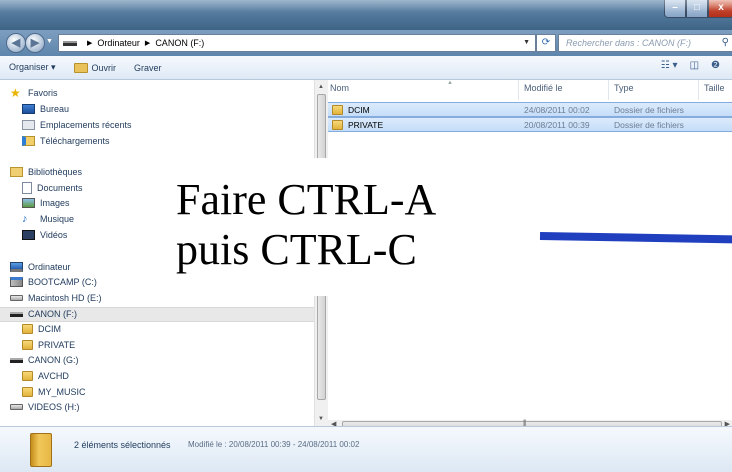 The image size is (732, 472). What do you see at coordinates (55, 109) in the screenshot?
I see `nav-label: Bureau` at bounding box center [55, 109].